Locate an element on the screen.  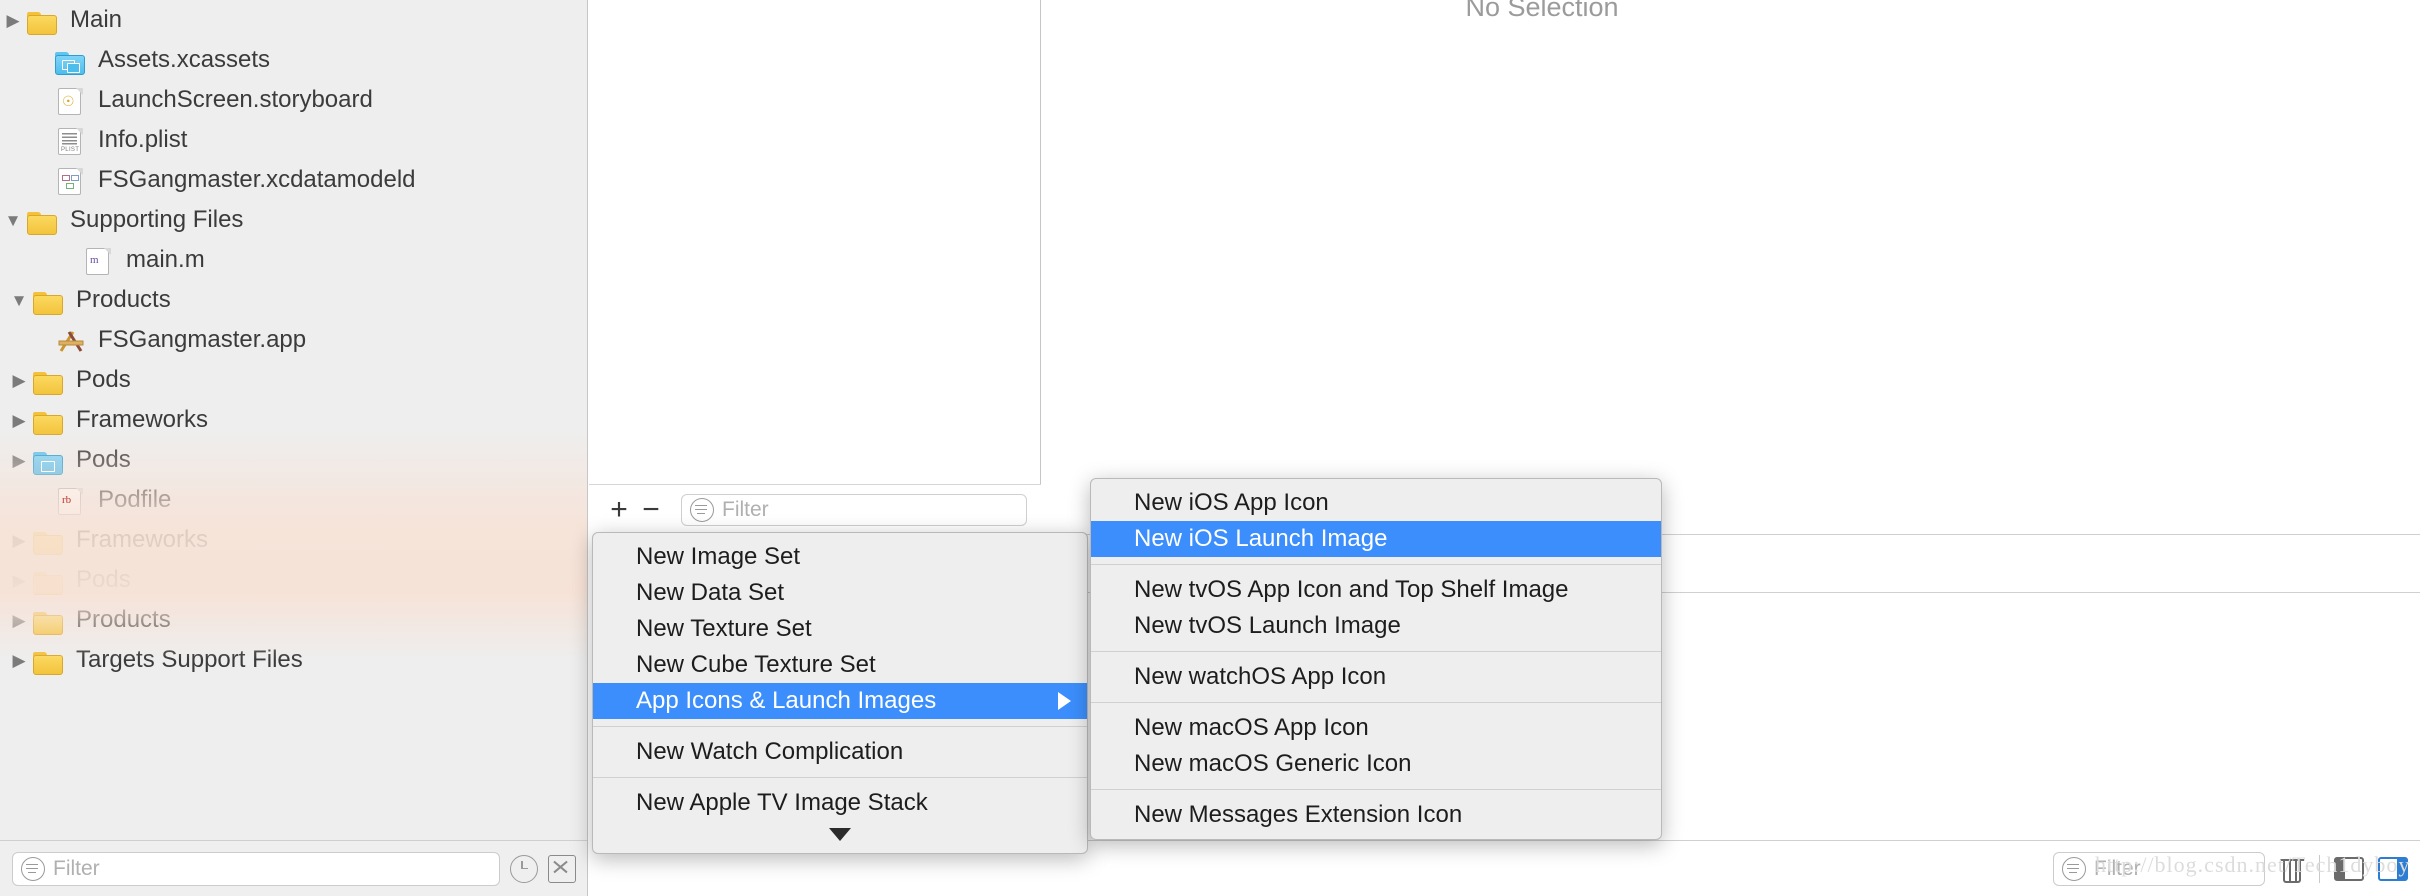
menu-item: New watchOS App Icon is located at coordinates (1376, 677).